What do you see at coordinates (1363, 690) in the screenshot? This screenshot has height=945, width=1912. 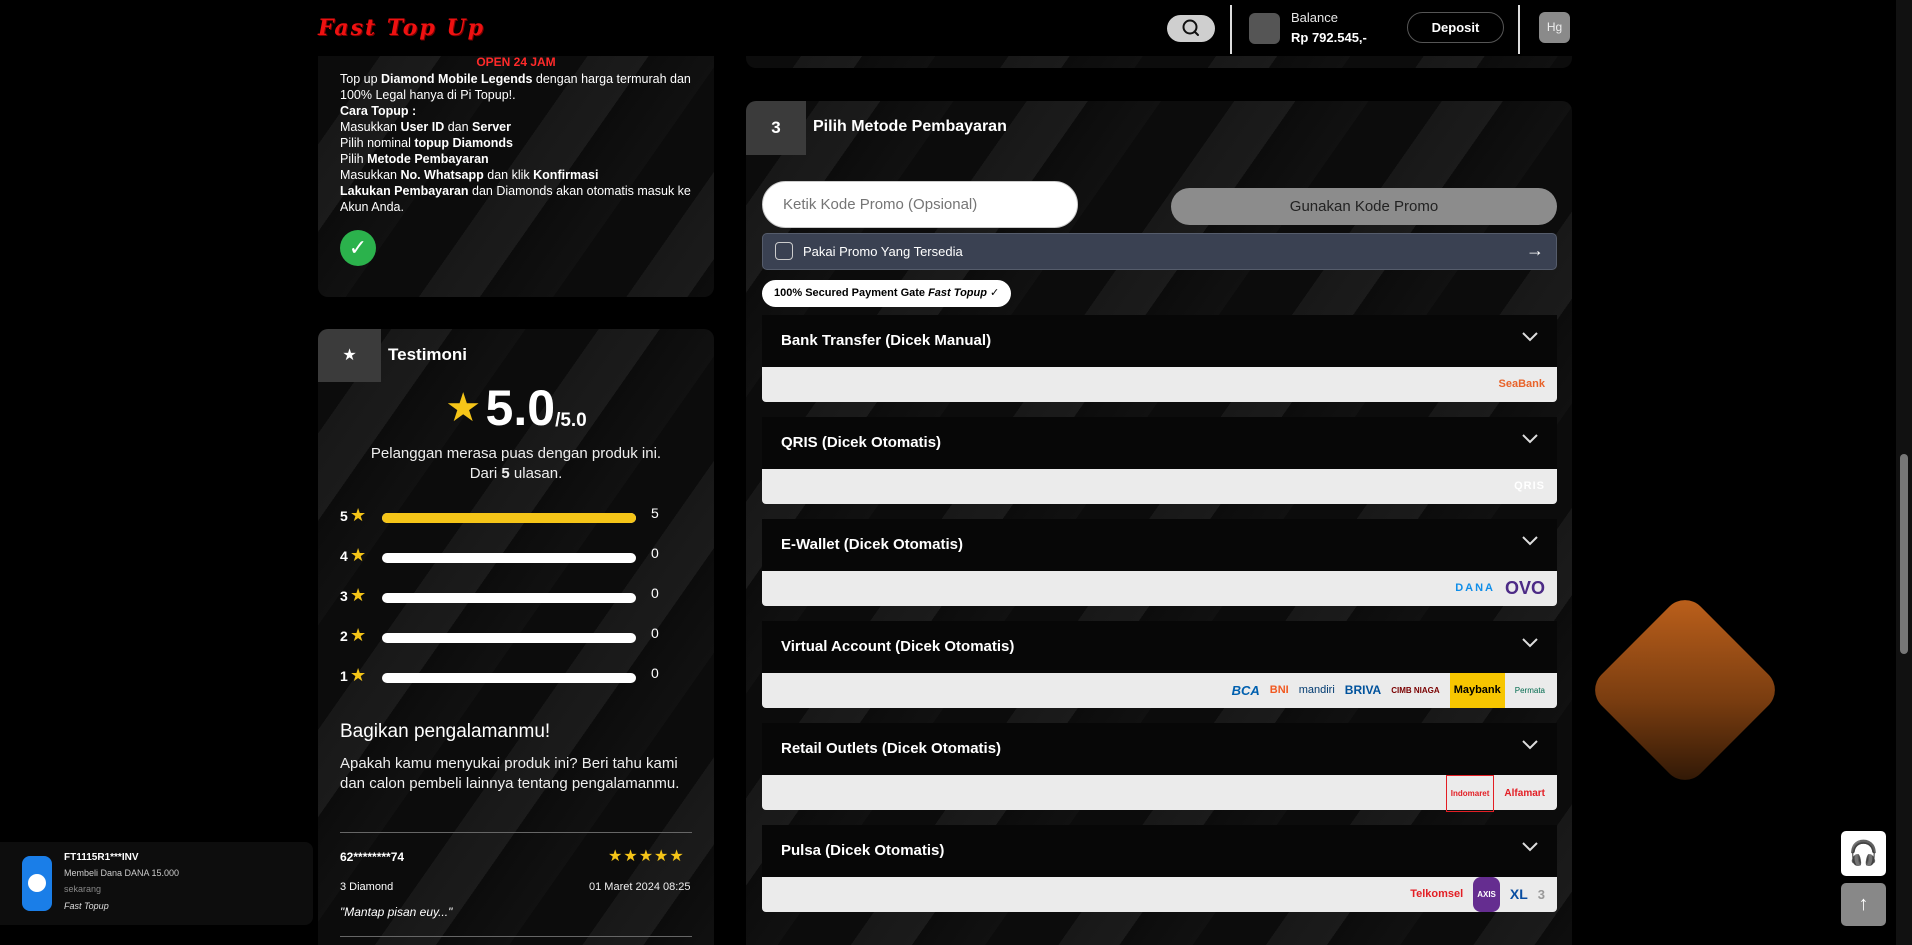 I see `payment-logo: BRIVA` at bounding box center [1363, 690].